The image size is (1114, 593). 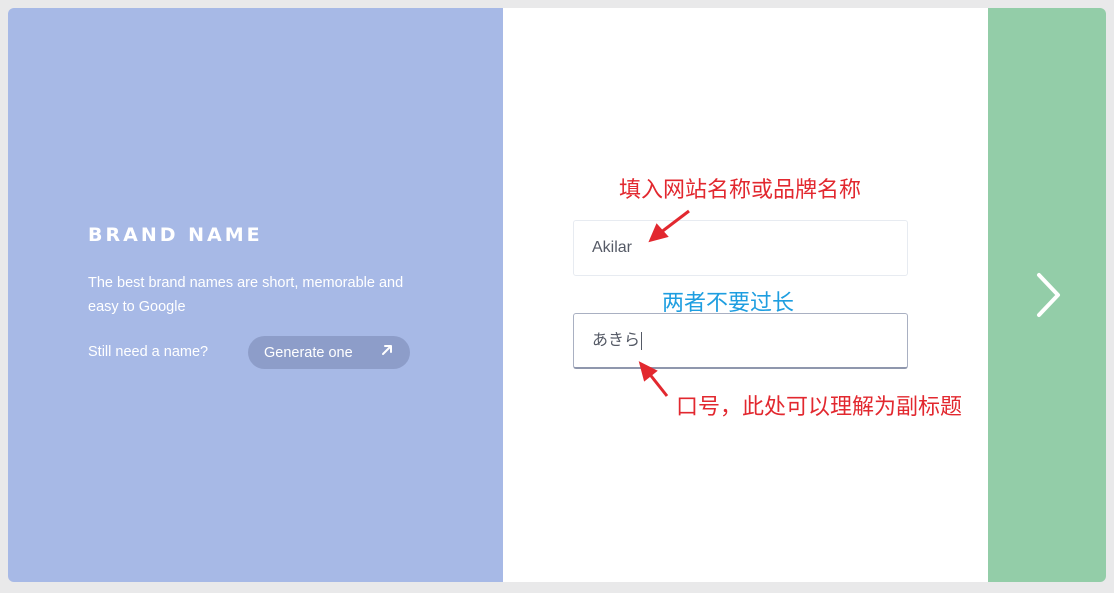 What do you see at coordinates (658, 233) in the screenshot?
I see `annotation-arrowhead-name` at bounding box center [658, 233].